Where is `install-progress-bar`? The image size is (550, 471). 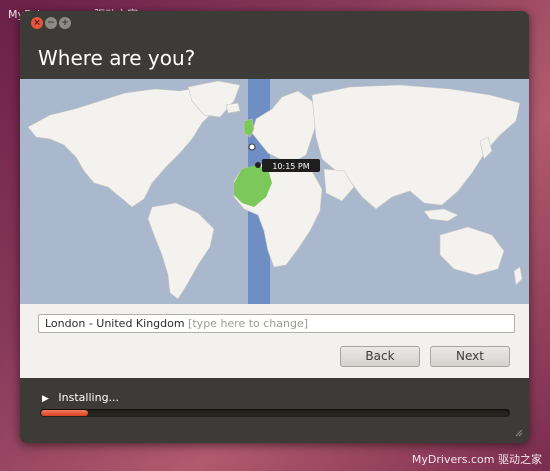 install-progress-bar is located at coordinates (275, 413).